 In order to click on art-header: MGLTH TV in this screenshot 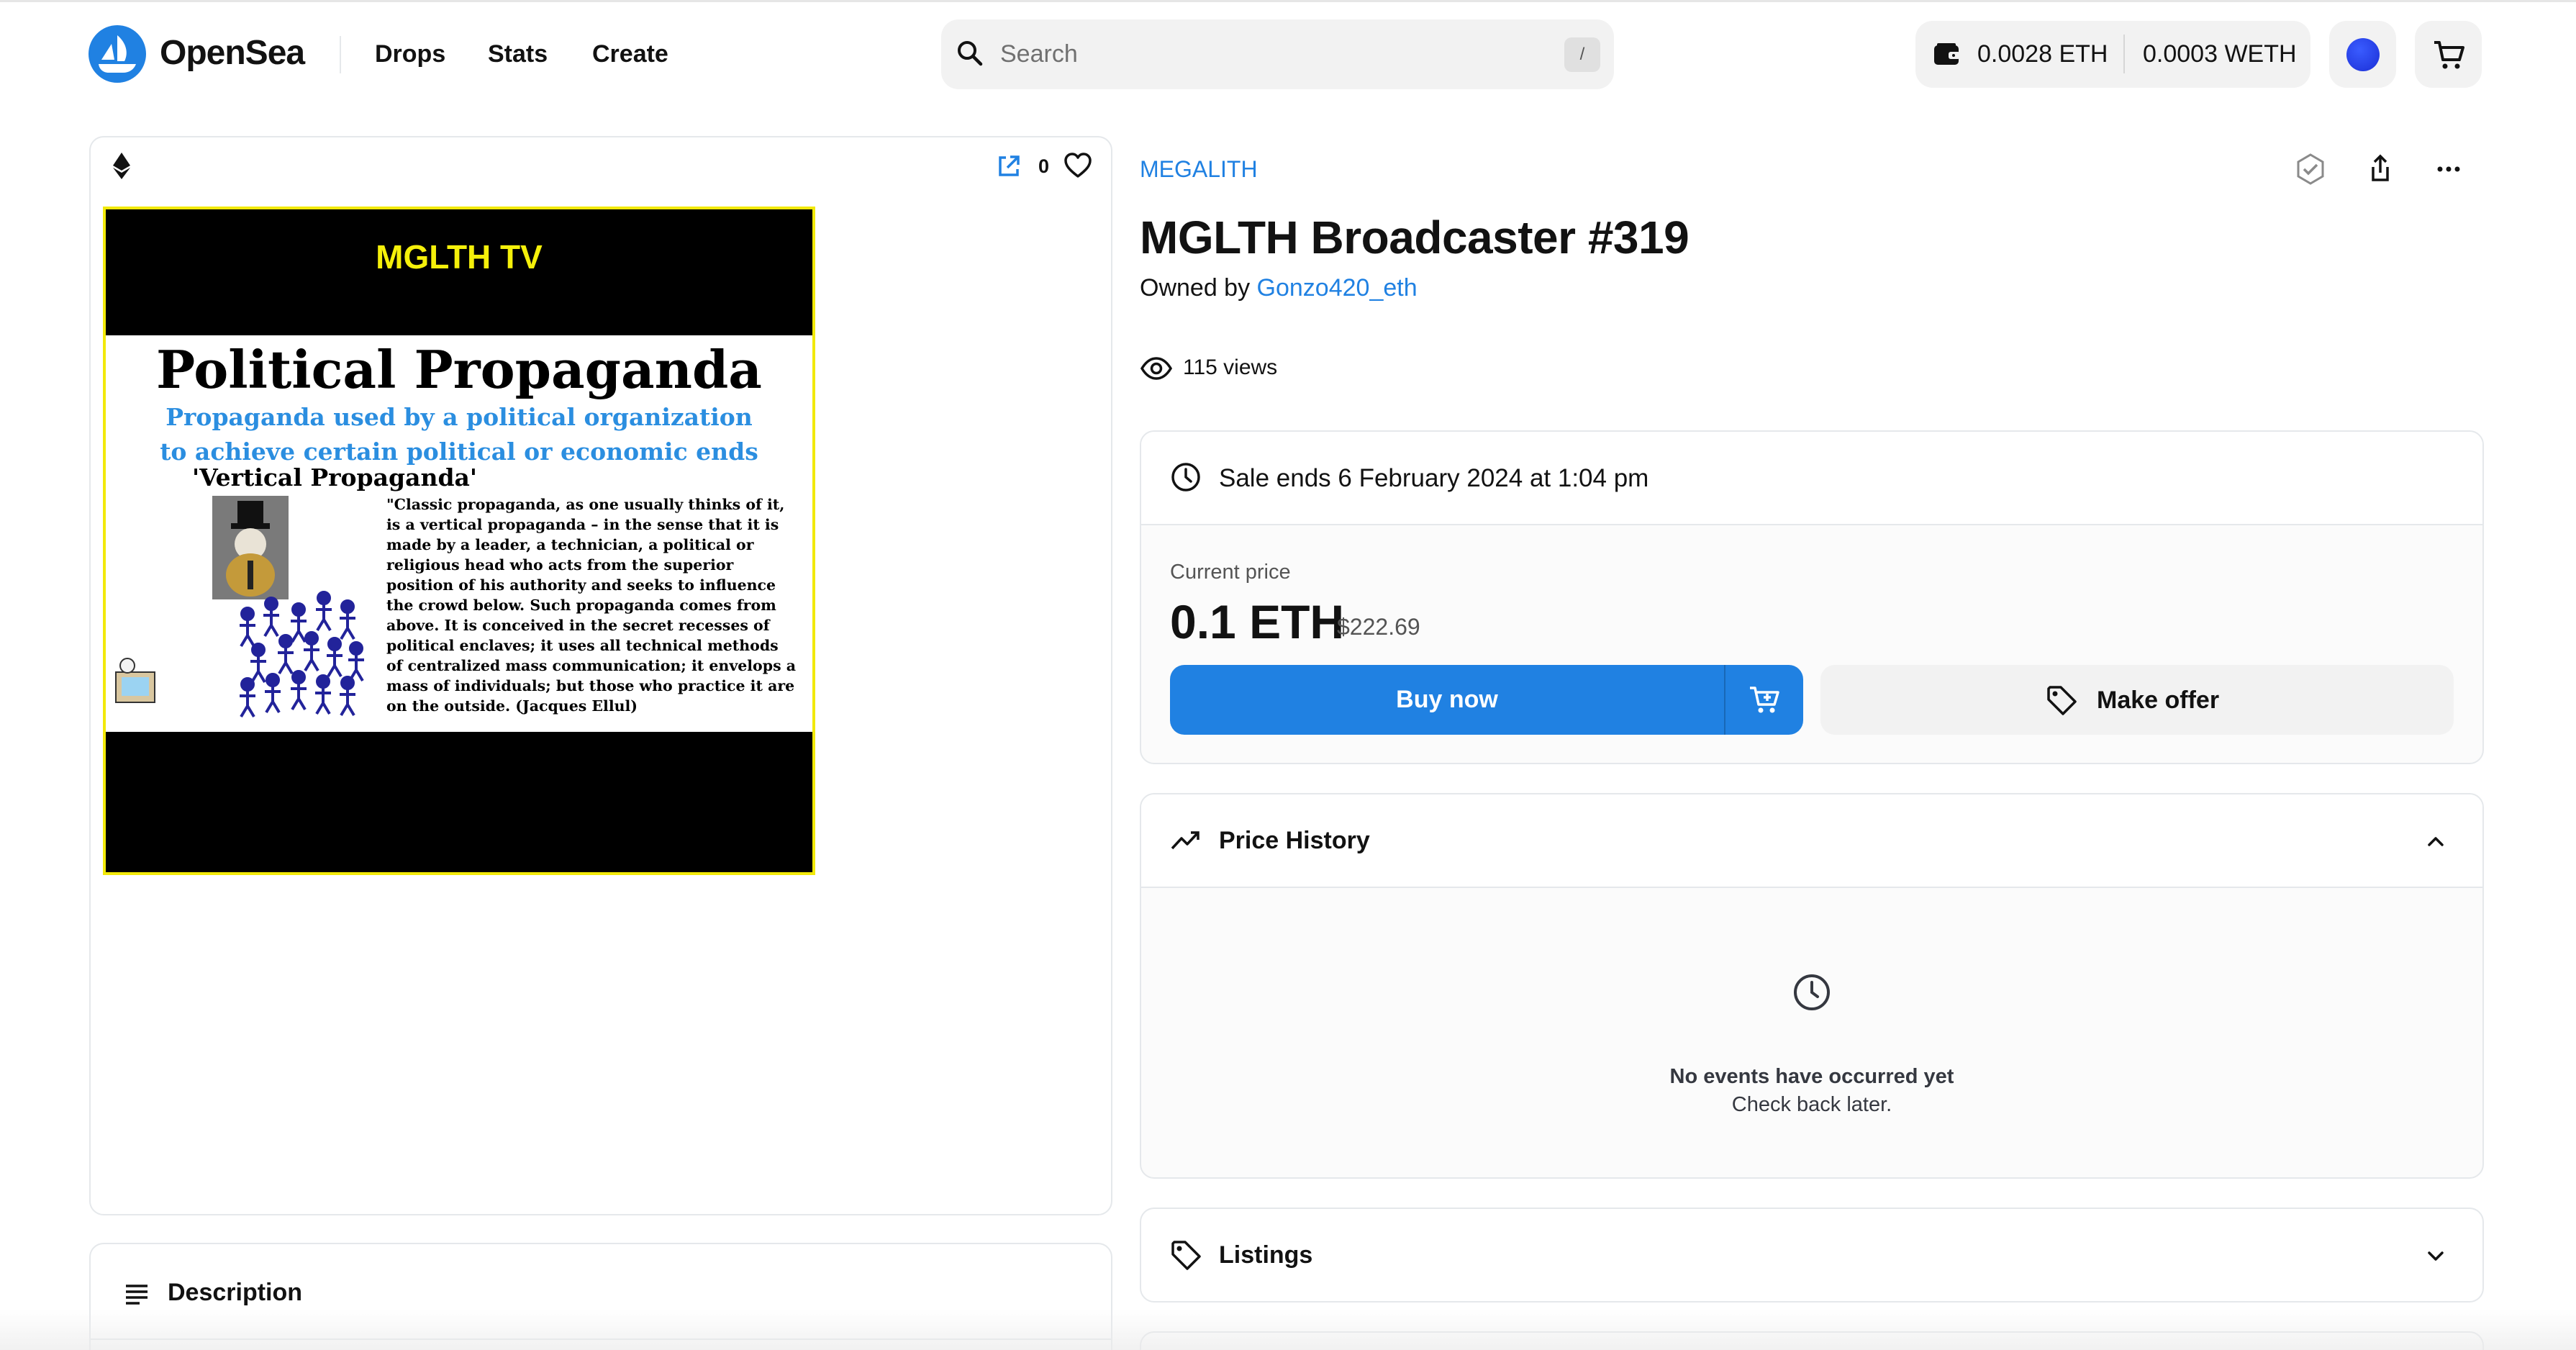, I will do `click(459, 257)`.